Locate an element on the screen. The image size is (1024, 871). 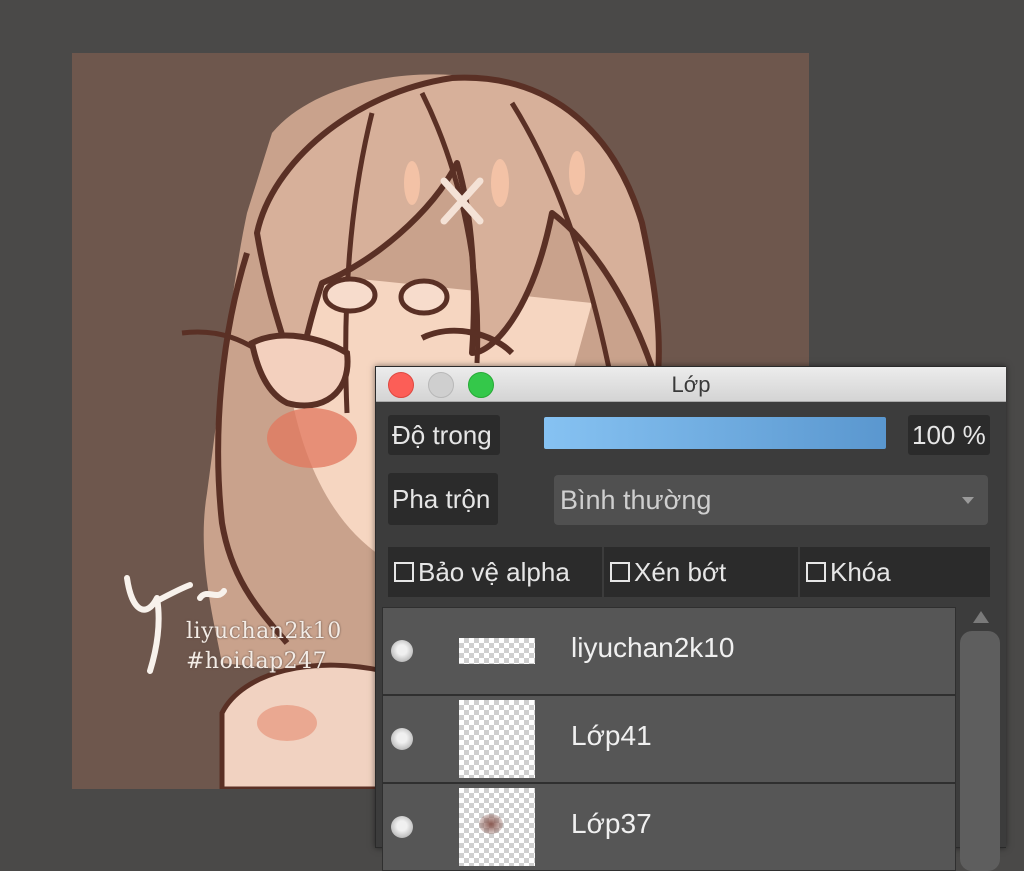
lock-label: Khóa is located at coordinates (860, 571).